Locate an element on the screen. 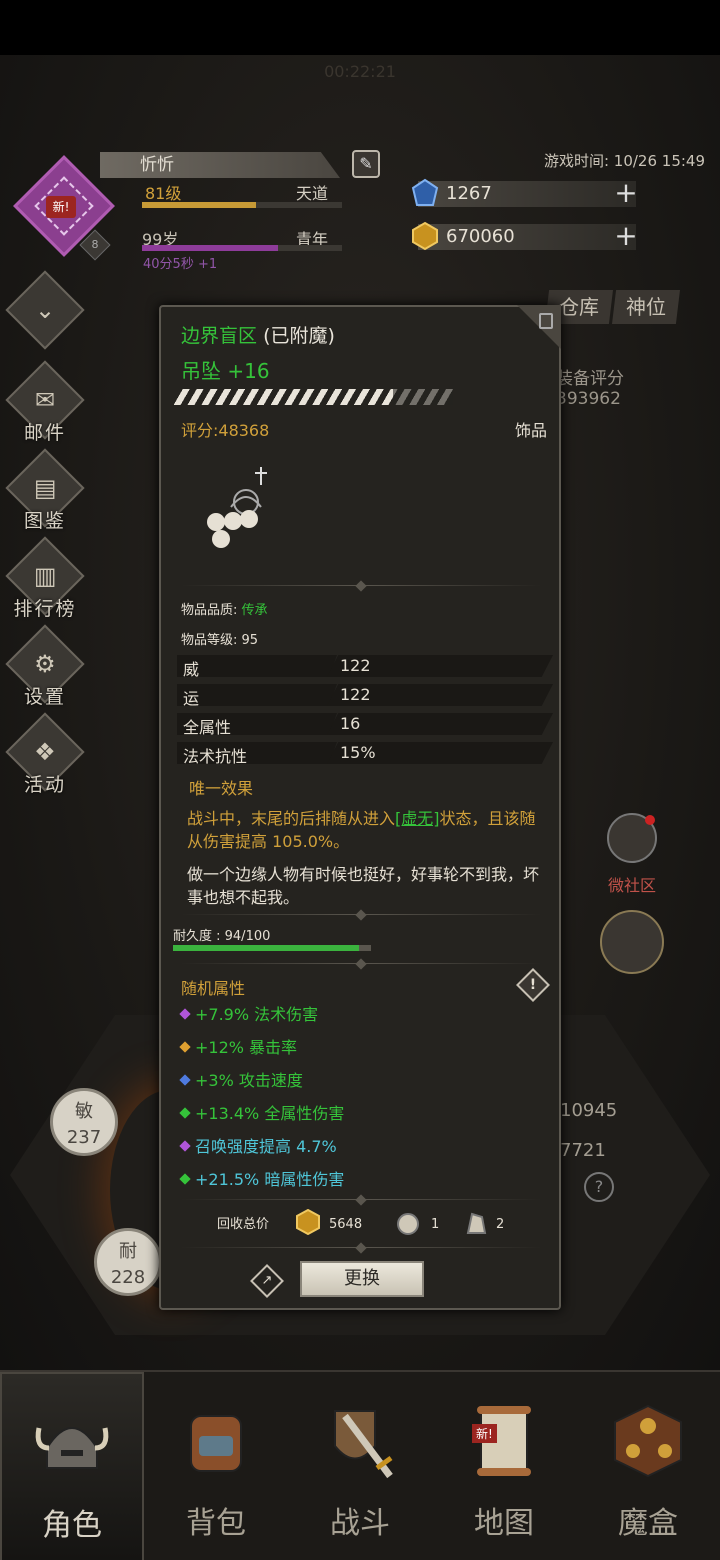 The image size is (720, 1560). nav-map: 新! 地图 is located at coordinates (504, 1466).